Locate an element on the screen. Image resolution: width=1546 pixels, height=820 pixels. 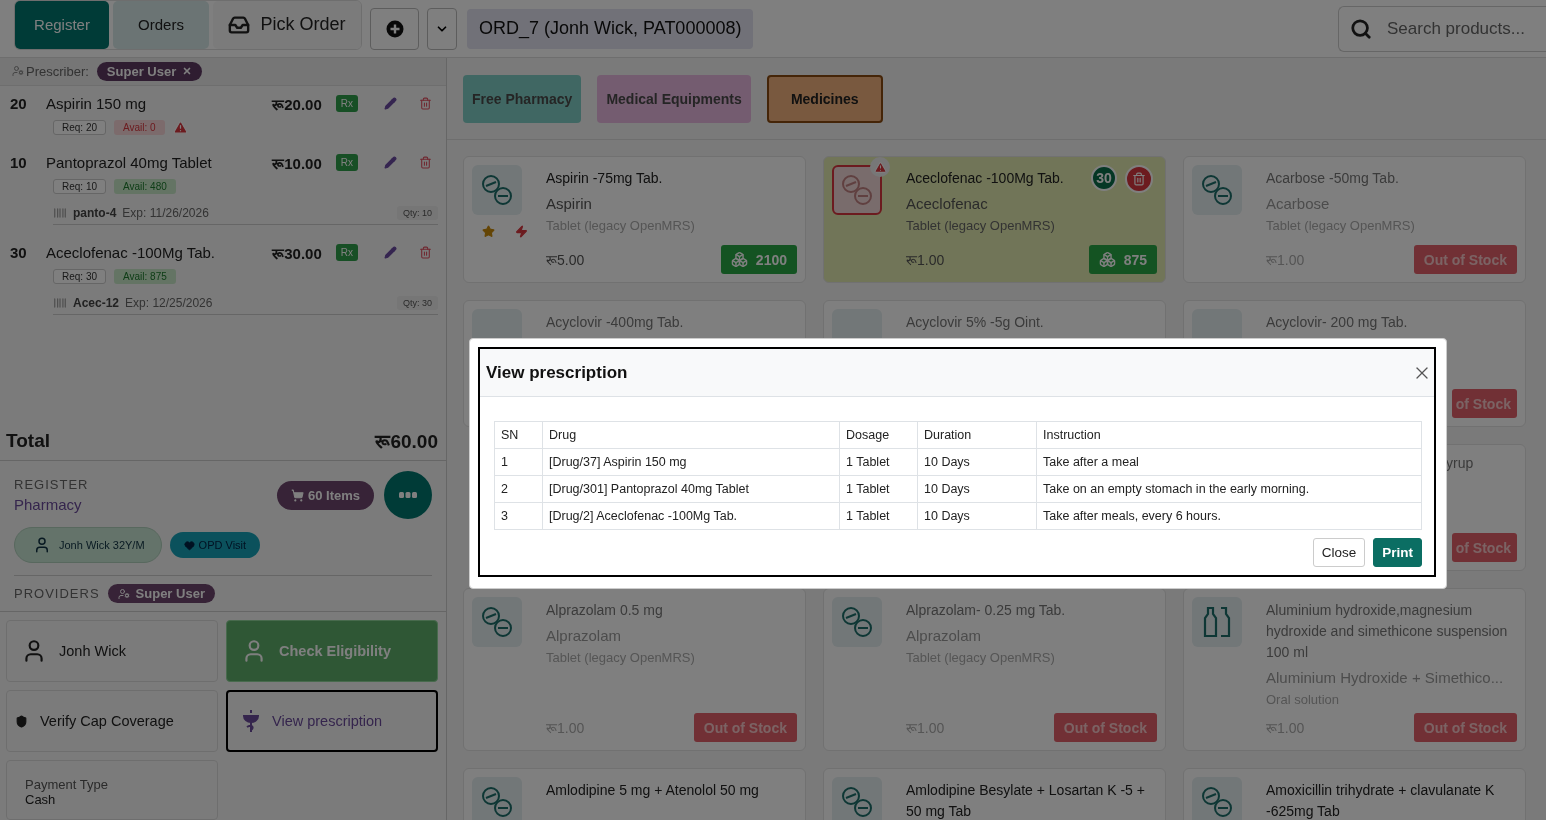
column-header: Duration is located at coordinates (977, 435).